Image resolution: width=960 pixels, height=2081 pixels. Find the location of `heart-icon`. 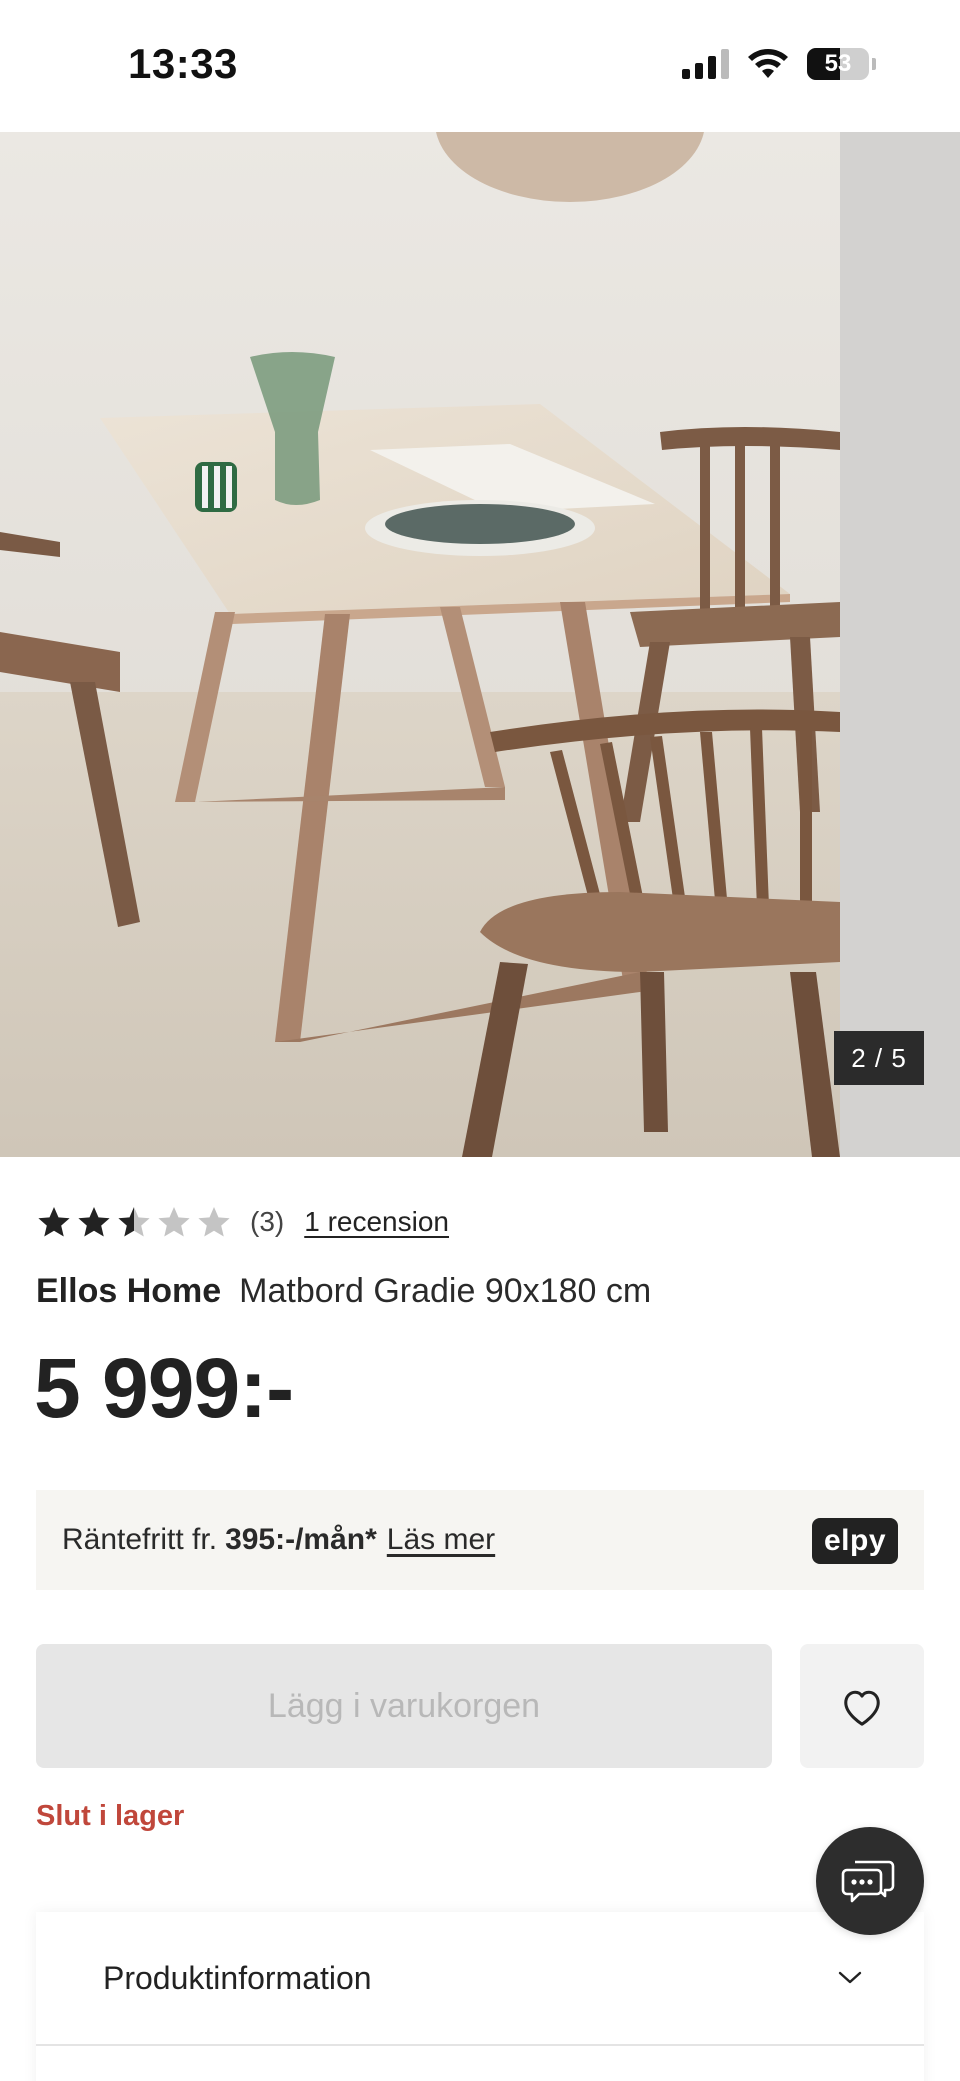

heart-icon is located at coordinates (862, 1708).